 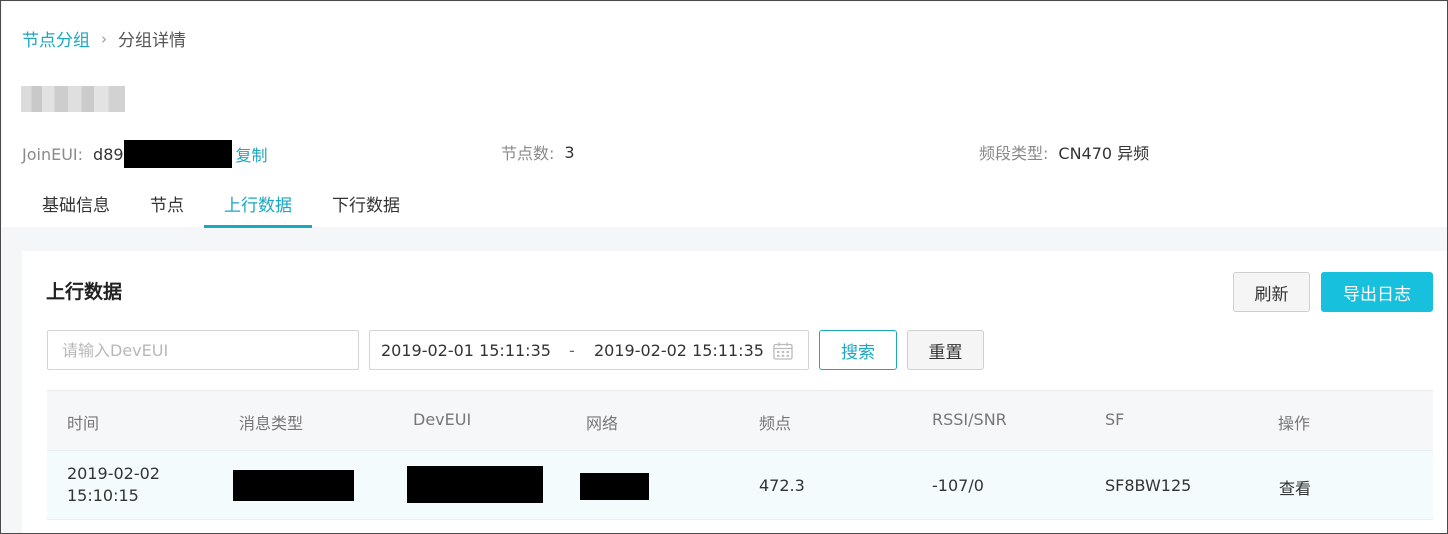 What do you see at coordinates (203, 350) in the screenshot?
I see `deveui-search-input` at bounding box center [203, 350].